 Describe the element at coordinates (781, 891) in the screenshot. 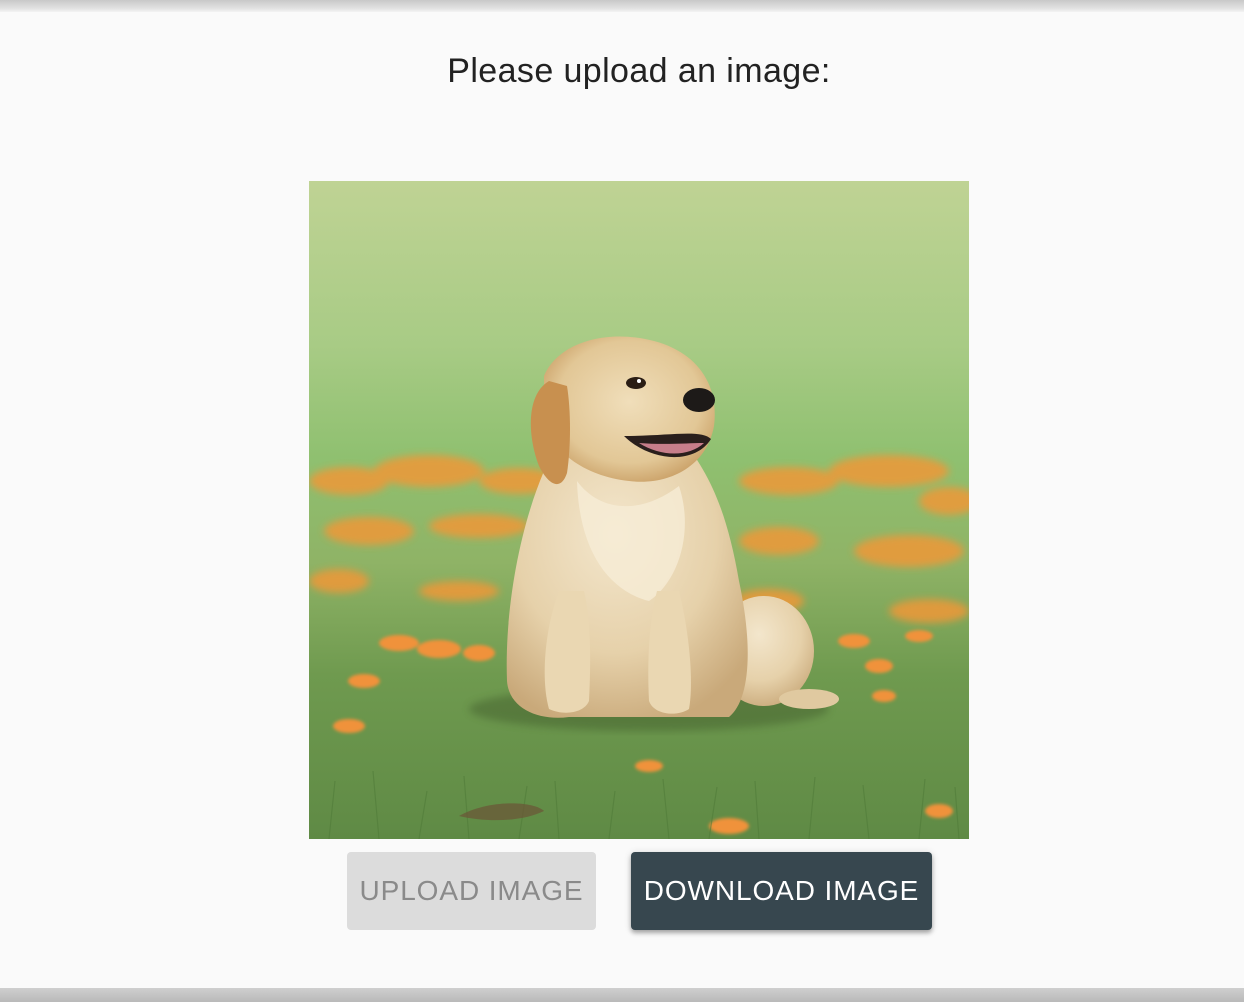

I see `download-image-button: Download Image` at that location.